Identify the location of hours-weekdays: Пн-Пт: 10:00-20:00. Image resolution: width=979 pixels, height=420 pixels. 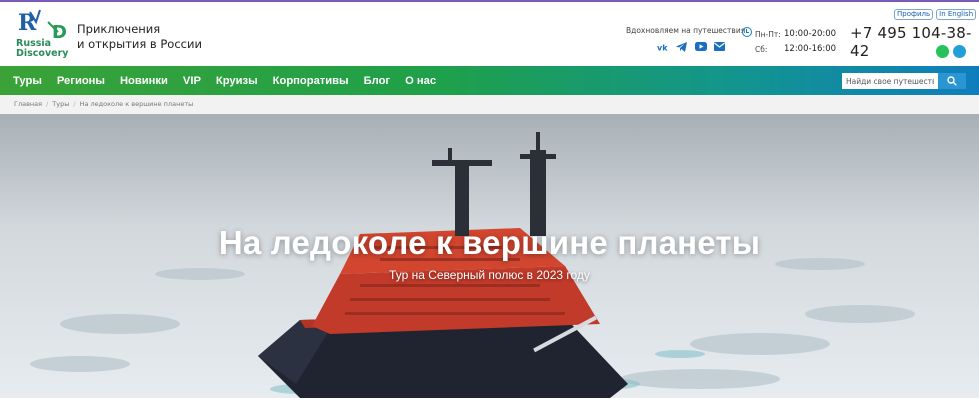
(795, 34).